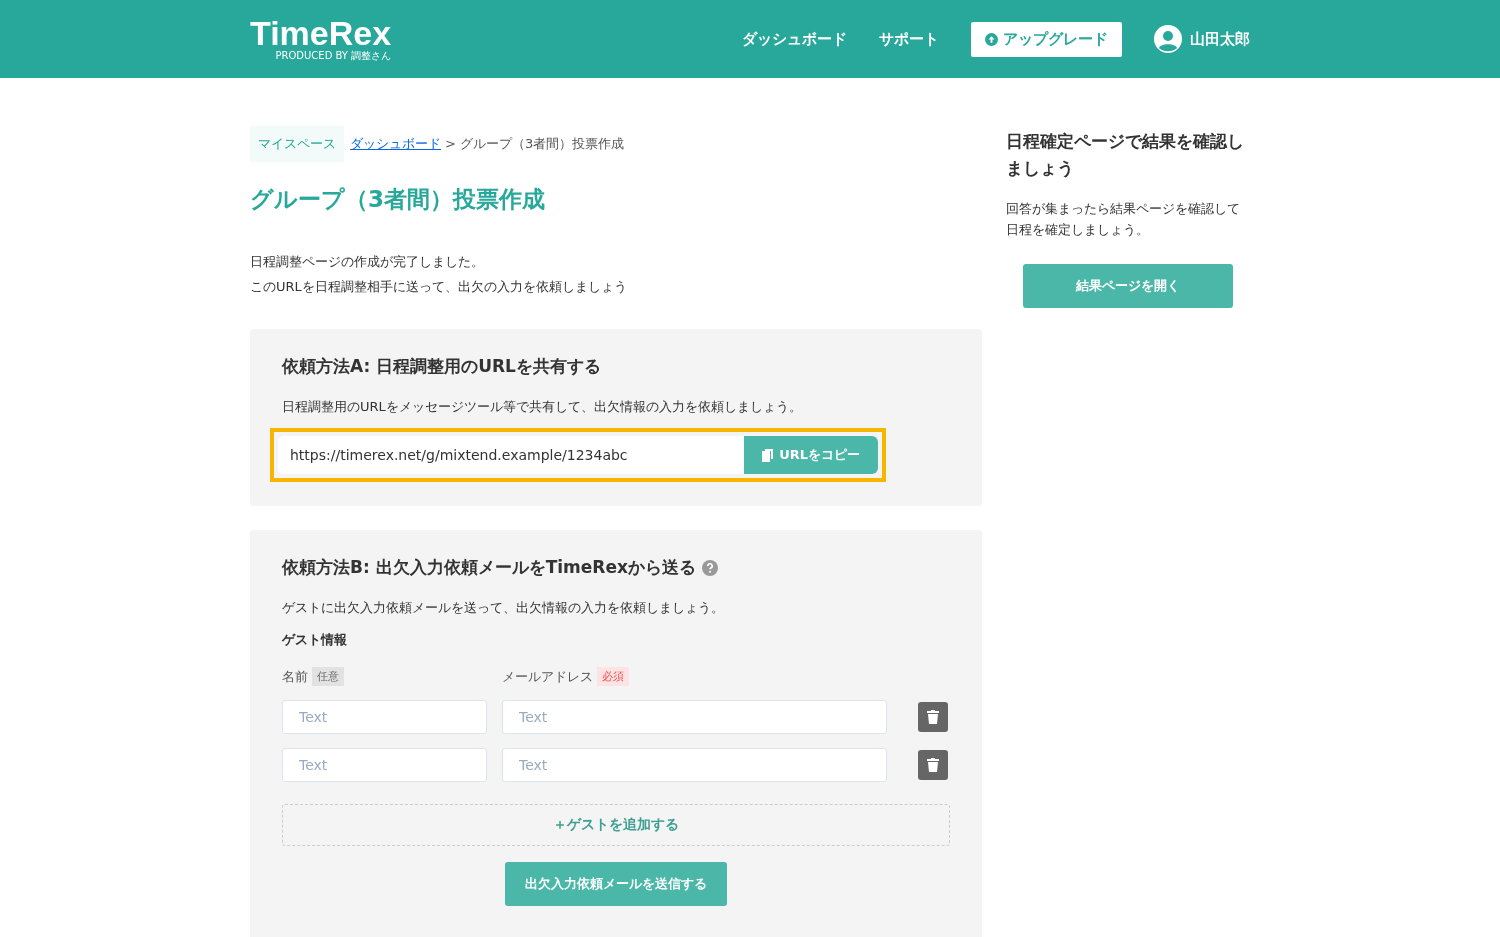 Image resolution: width=1500 pixels, height=937 pixels. What do you see at coordinates (321, 33) in the screenshot?
I see `logo: TimeRex` at bounding box center [321, 33].